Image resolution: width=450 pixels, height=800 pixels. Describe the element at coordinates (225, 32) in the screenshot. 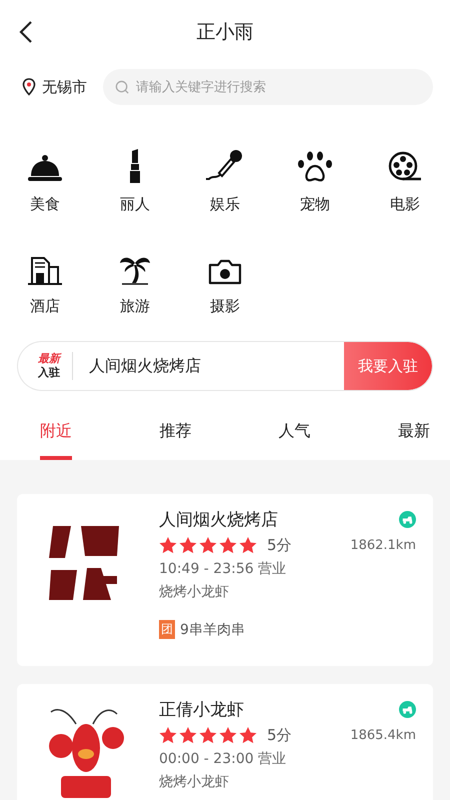

I see `page-title: 正小雨` at that location.